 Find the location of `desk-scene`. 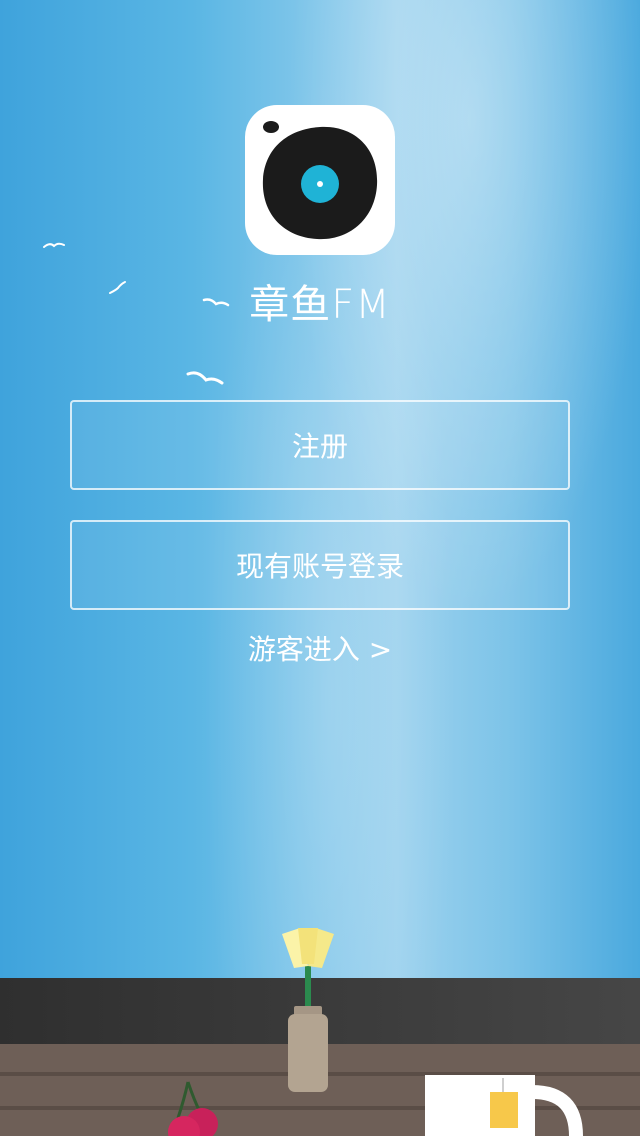

desk-scene is located at coordinates (375, 1032).